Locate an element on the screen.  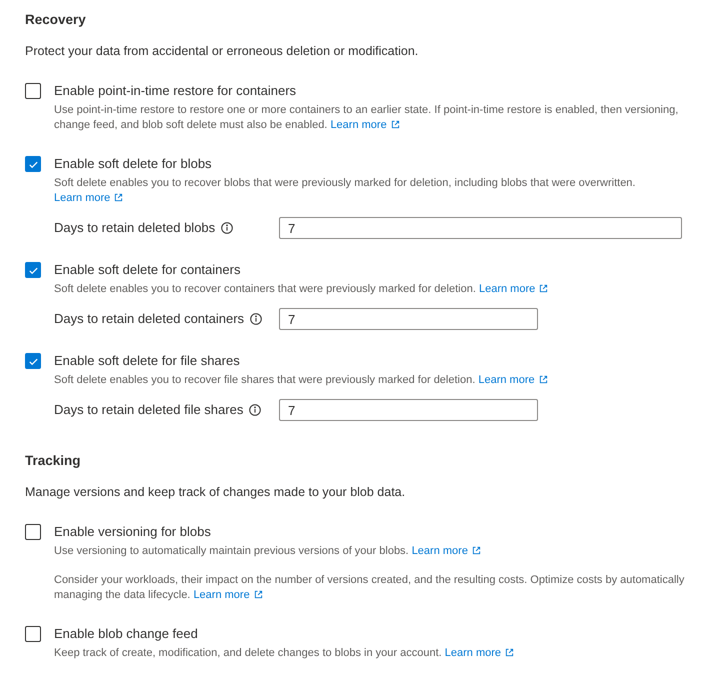
section-description: Manage versions and keep track of changes made to your blob data. is located at coordinates (215, 493).